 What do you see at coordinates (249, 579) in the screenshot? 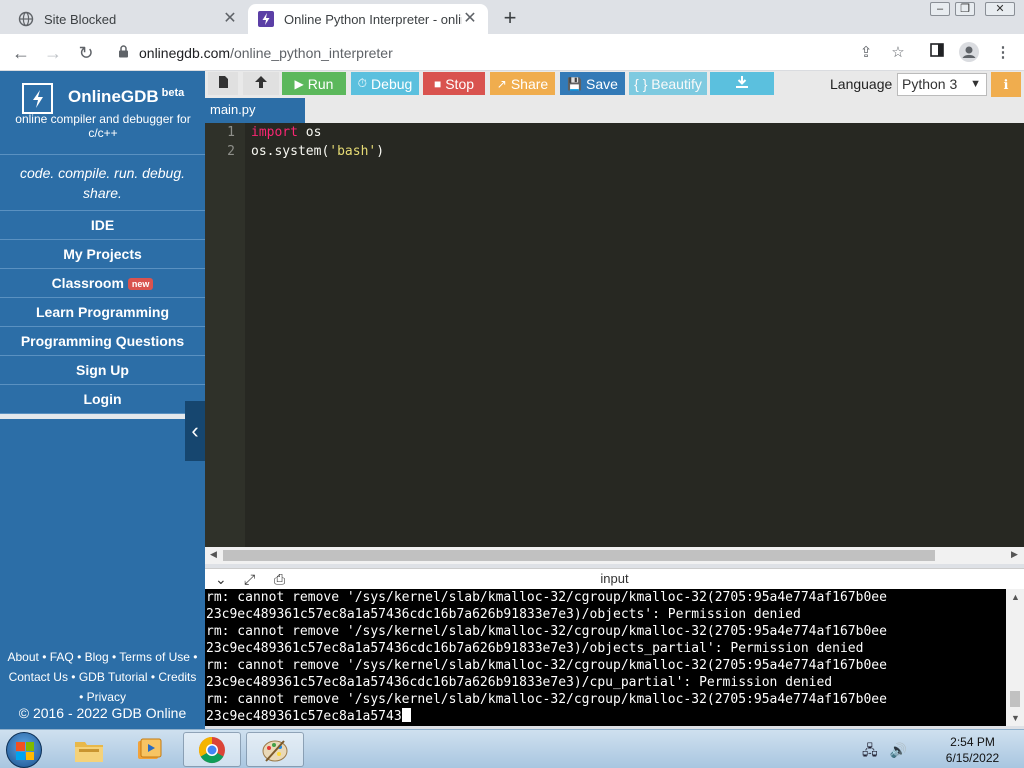
I see `expand-icon: ⤢` at bounding box center [249, 579].